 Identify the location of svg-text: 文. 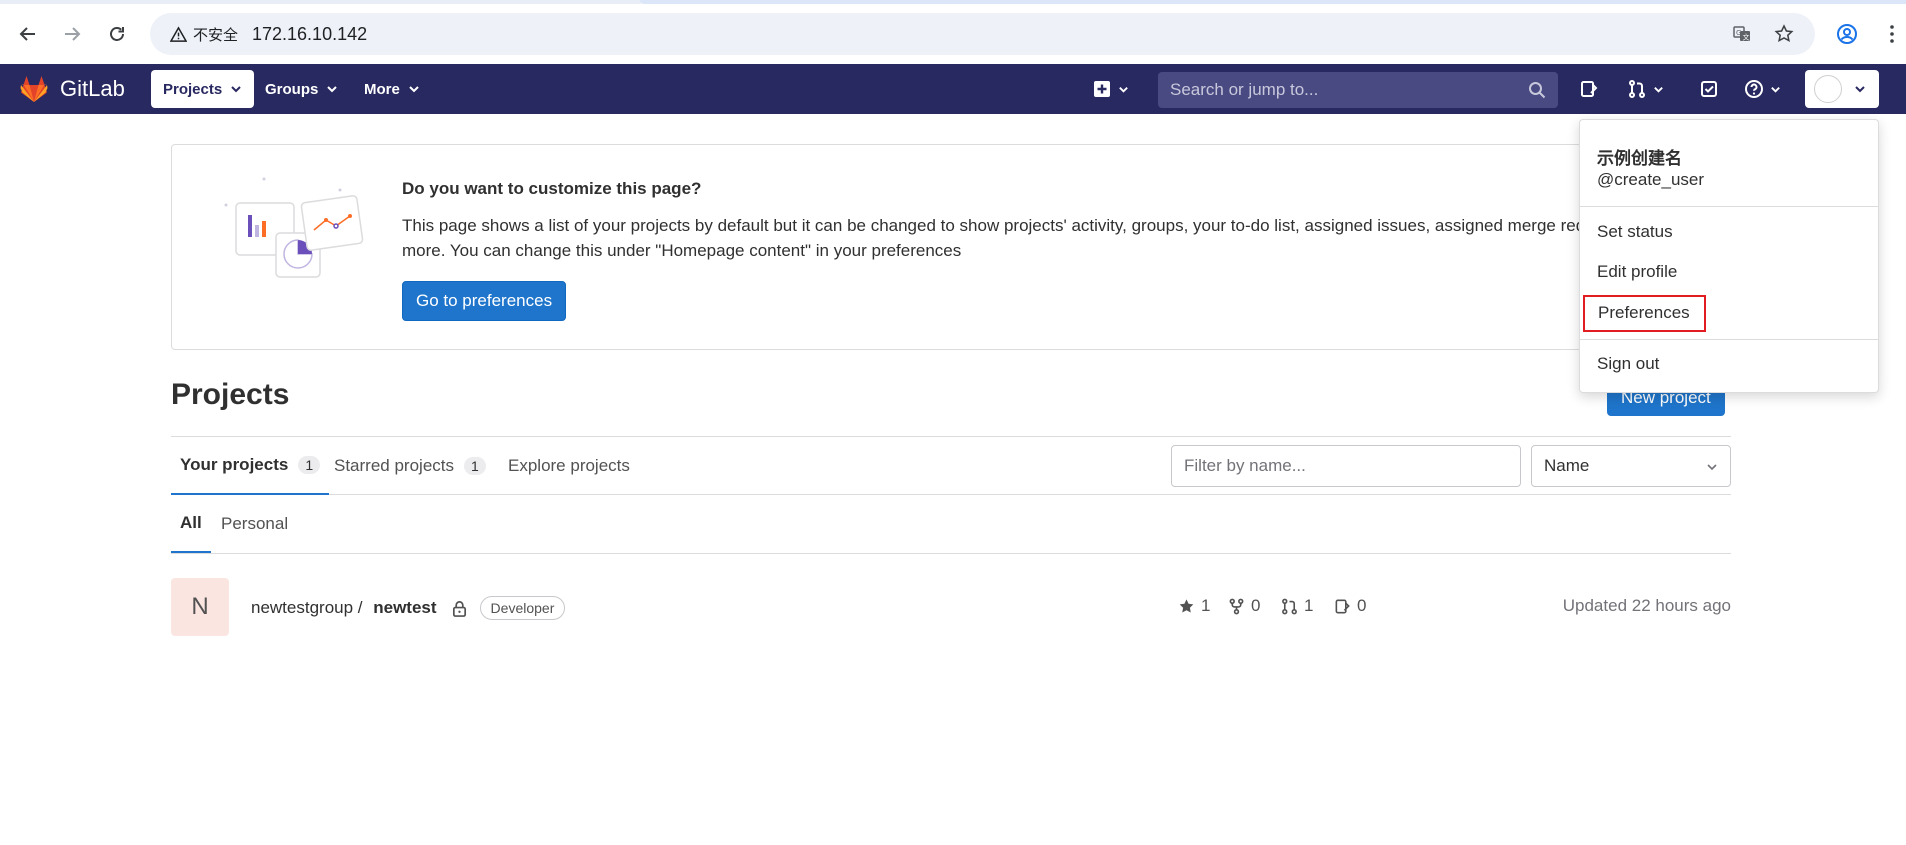
(1746, 37).